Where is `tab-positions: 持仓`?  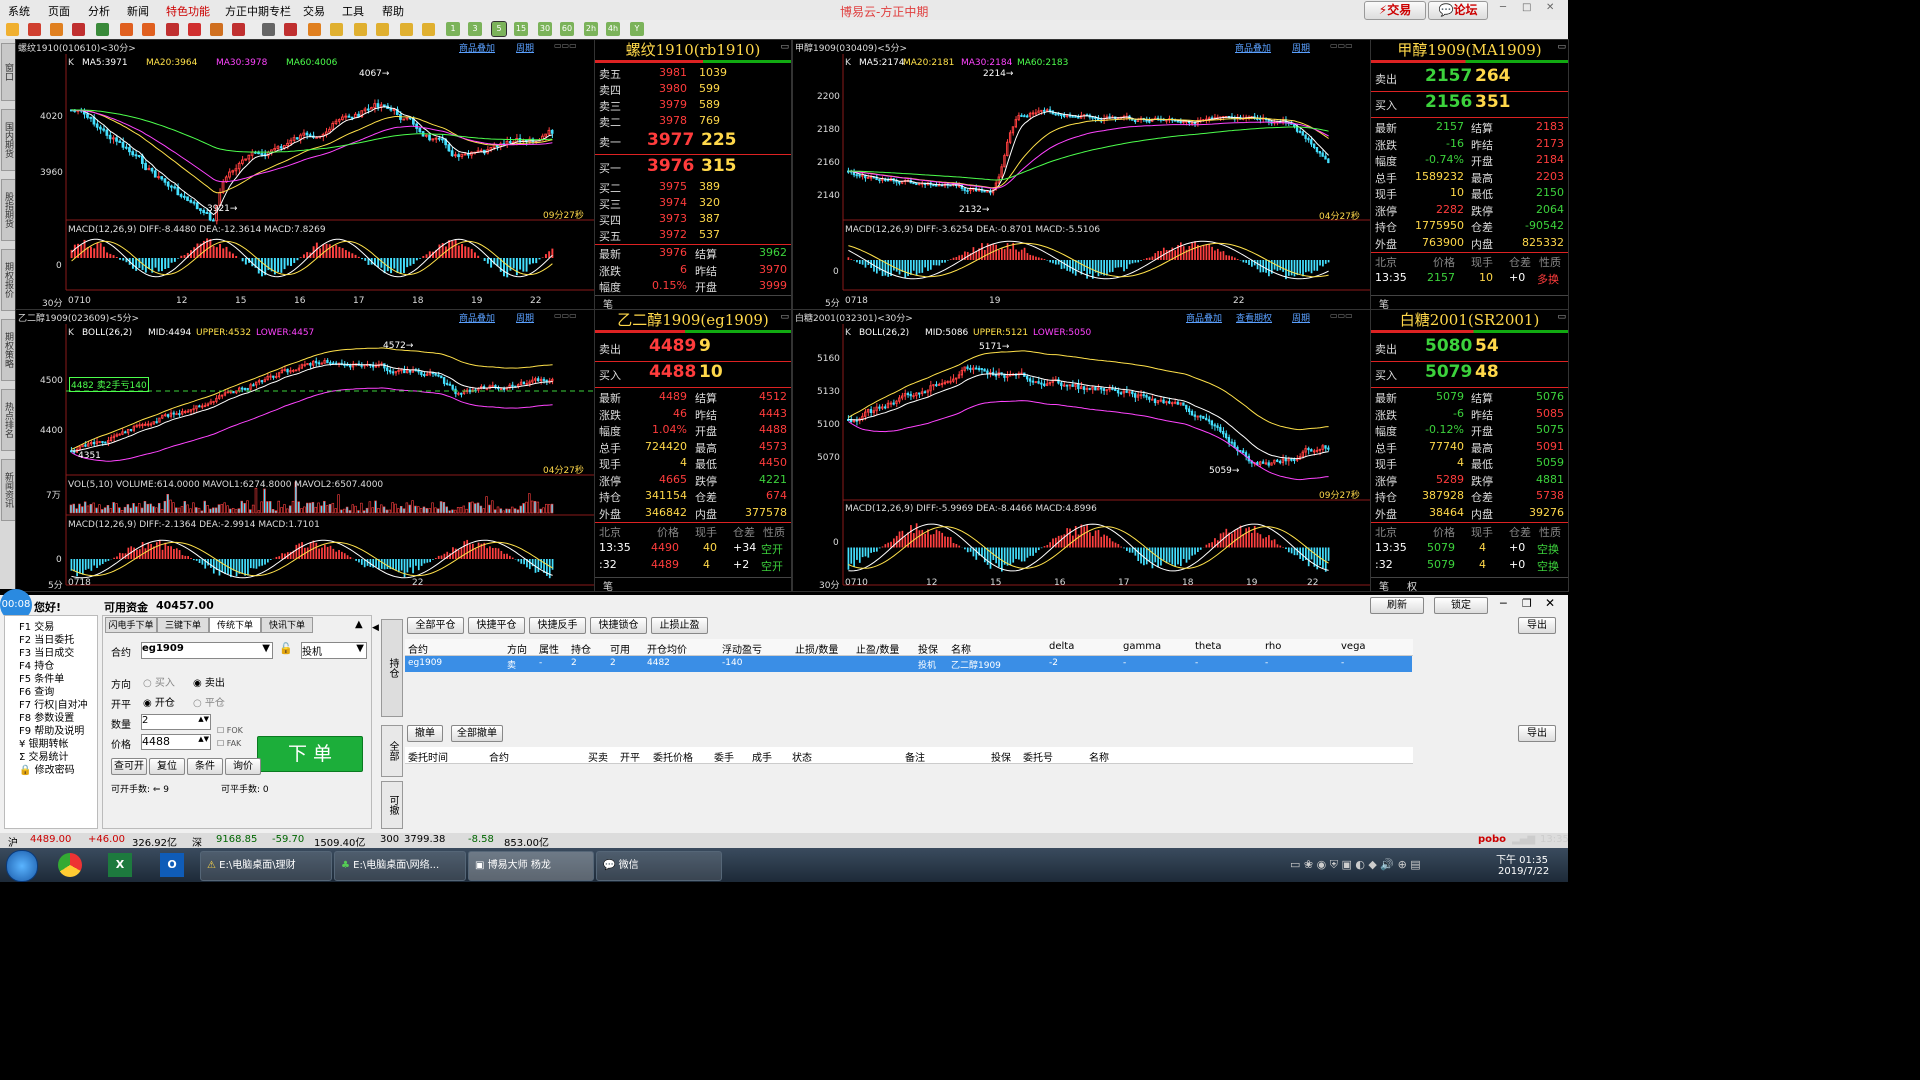
tab-positions: 持仓 is located at coordinates (392, 668).